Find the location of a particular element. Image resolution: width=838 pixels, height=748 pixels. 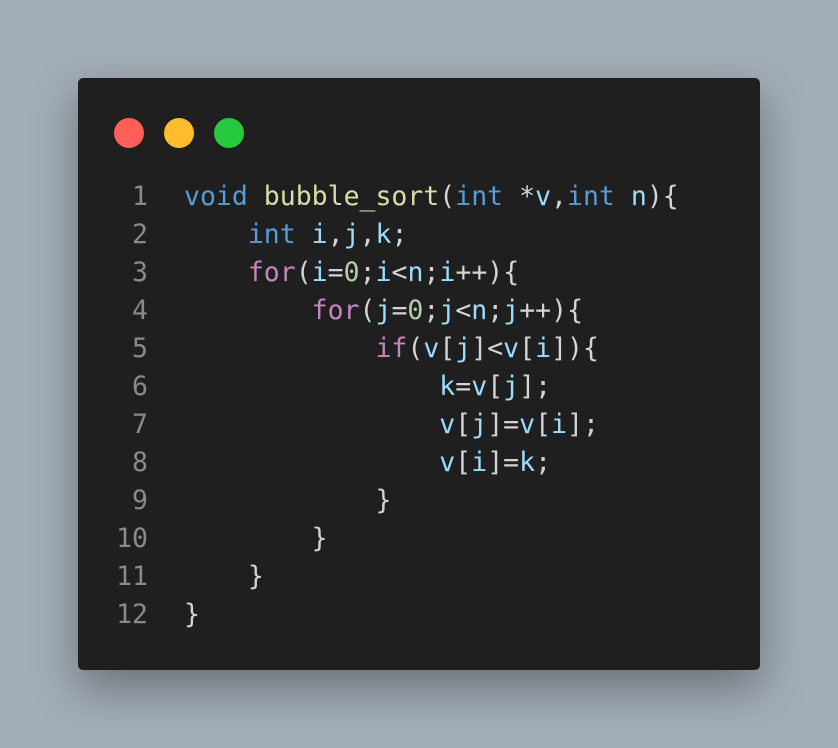

code-text: if(v[j]<v[i]){ is located at coordinates (391, 349).